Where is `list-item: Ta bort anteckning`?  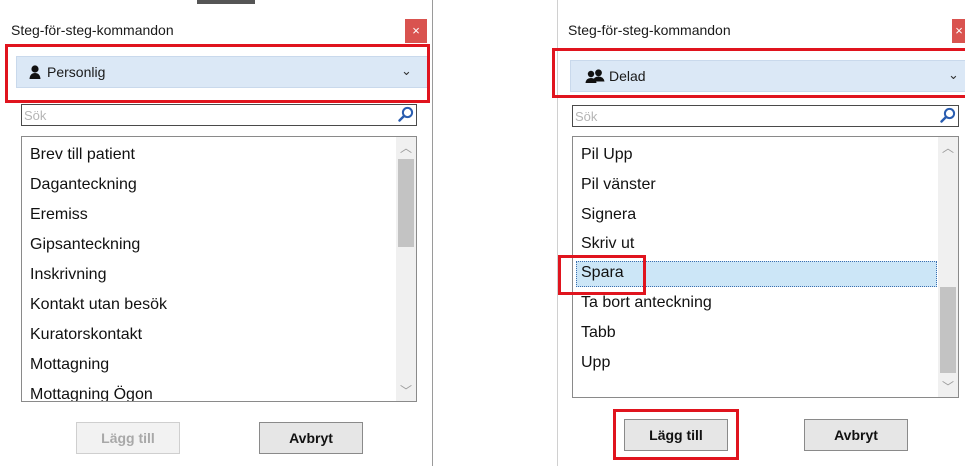
list-item: Ta bort anteckning is located at coordinates (646, 303).